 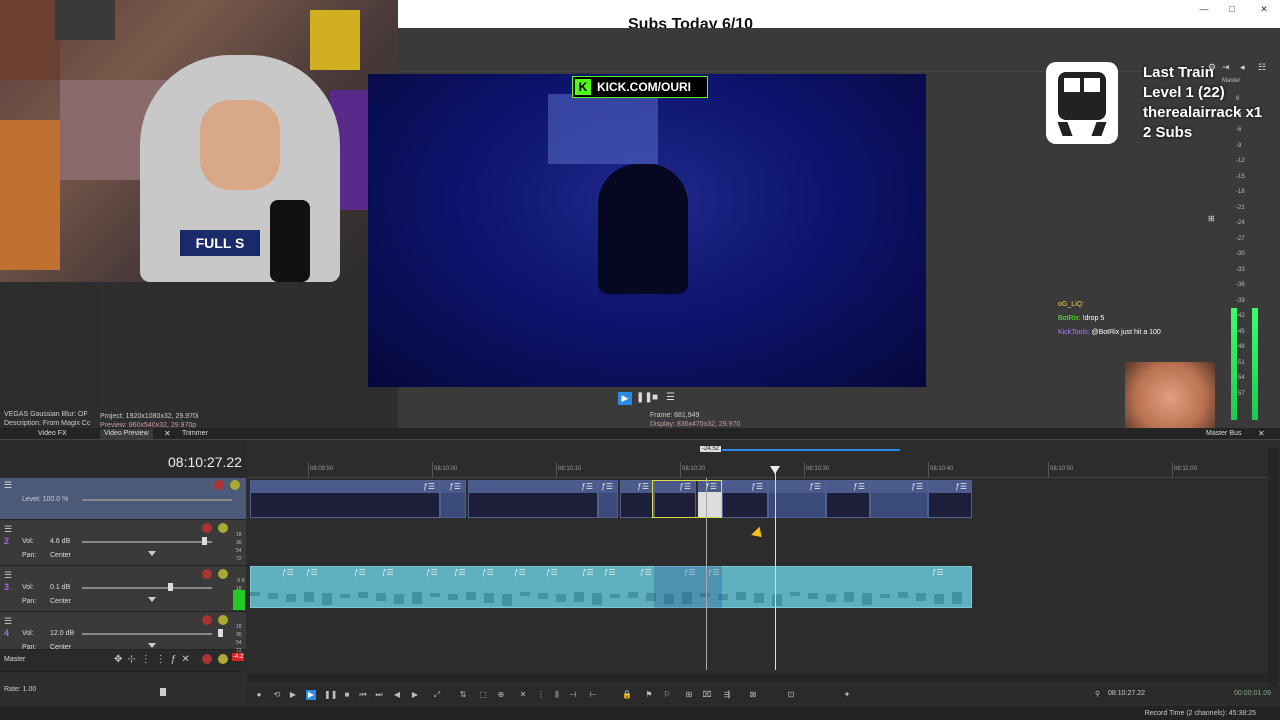 What do you see at coordinates (205, 462) in the screenshot?
I see `timecode-display: 08:10:27.22` at bounding box center [205, 462].